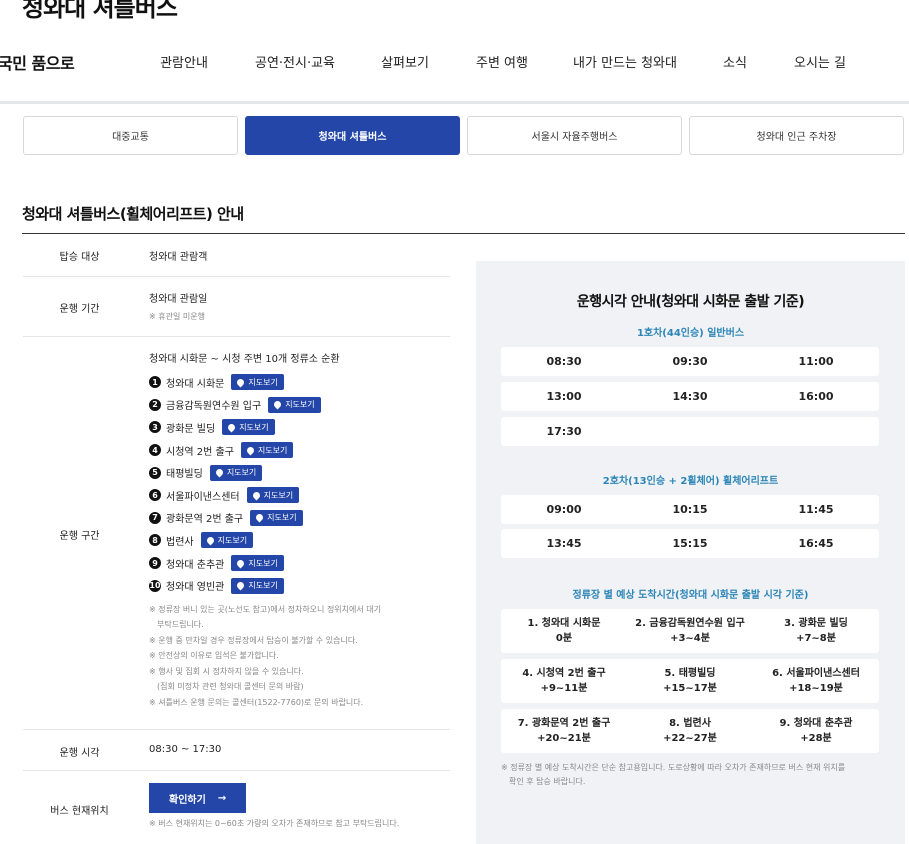 This screenshot has height=844, width=909. What do you see at coordinates (690, 361) in the screenshot?
I see `departure-time: 09:30` at bounding box center [690, 361].